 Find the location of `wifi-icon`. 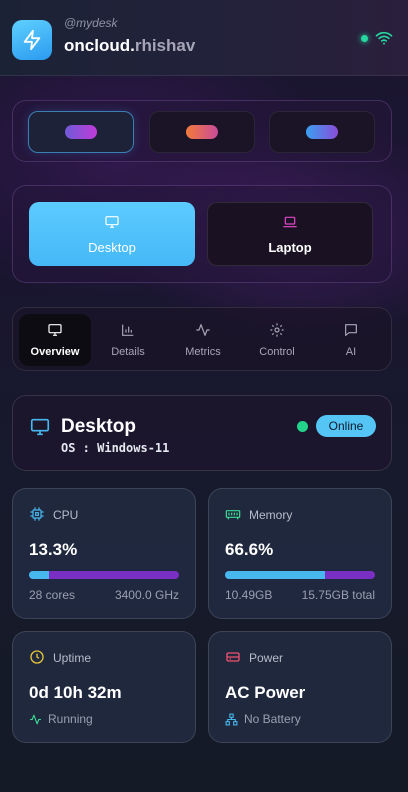

wifi-icon is located at coordinates (384, 38).